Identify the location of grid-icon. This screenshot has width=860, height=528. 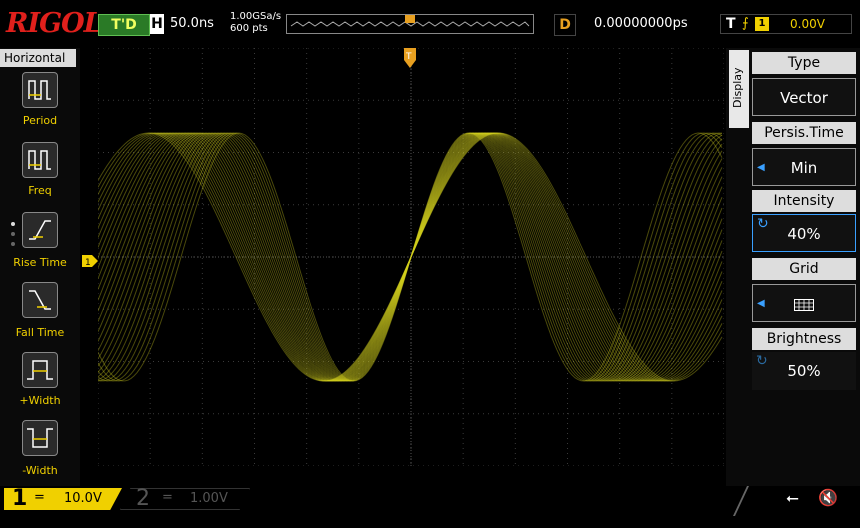
(804, 304).